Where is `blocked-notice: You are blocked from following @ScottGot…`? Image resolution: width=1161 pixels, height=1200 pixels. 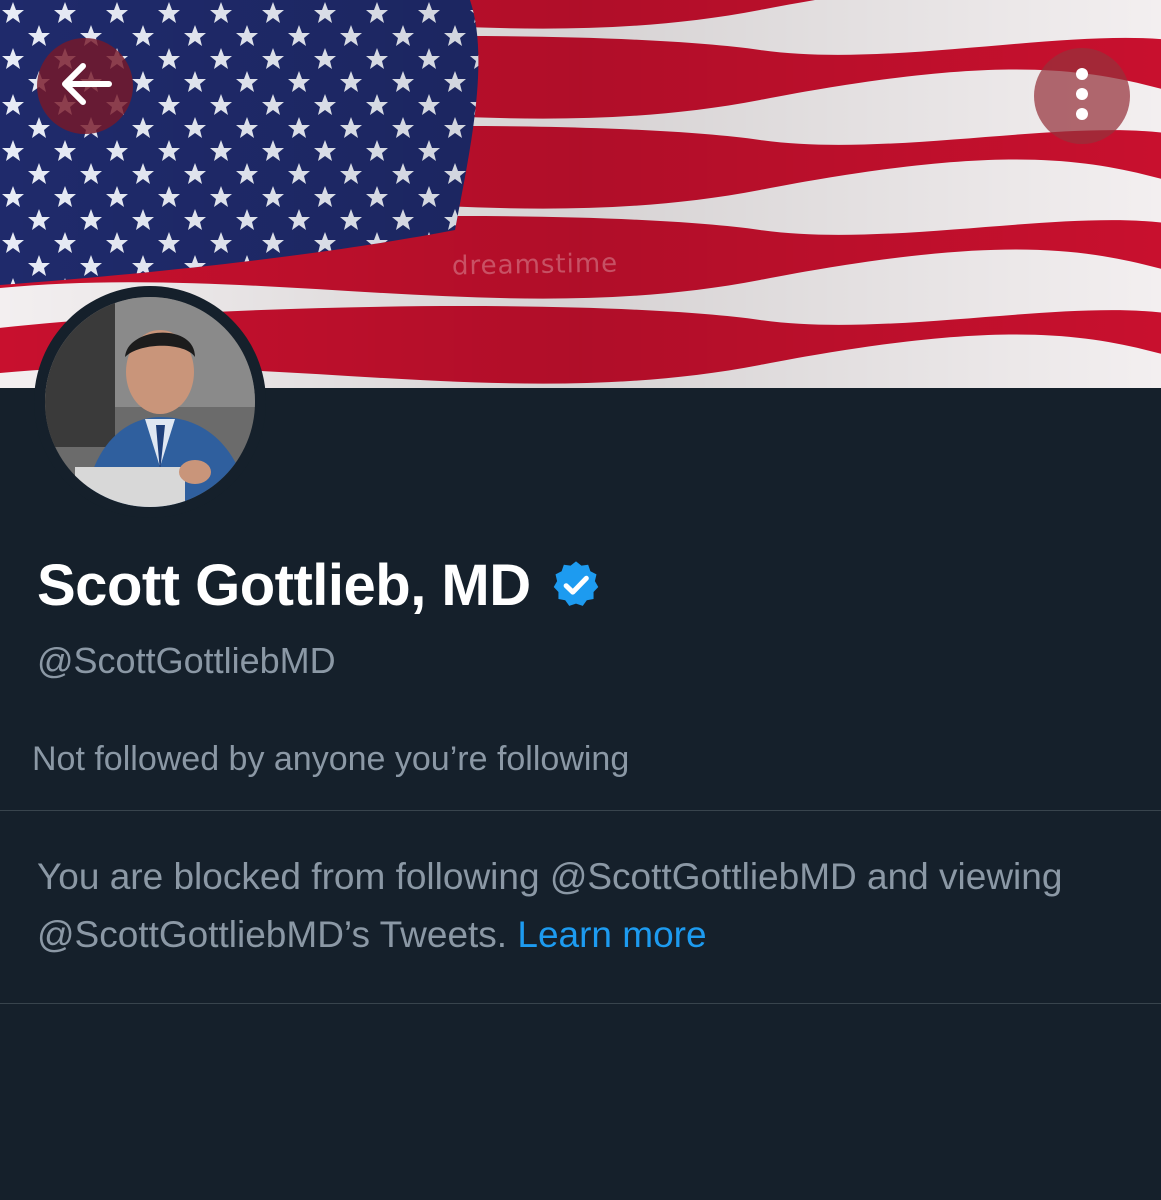 blocked-notice: You are blocked from following @ScottGot… is located at coordinates (587, 906).